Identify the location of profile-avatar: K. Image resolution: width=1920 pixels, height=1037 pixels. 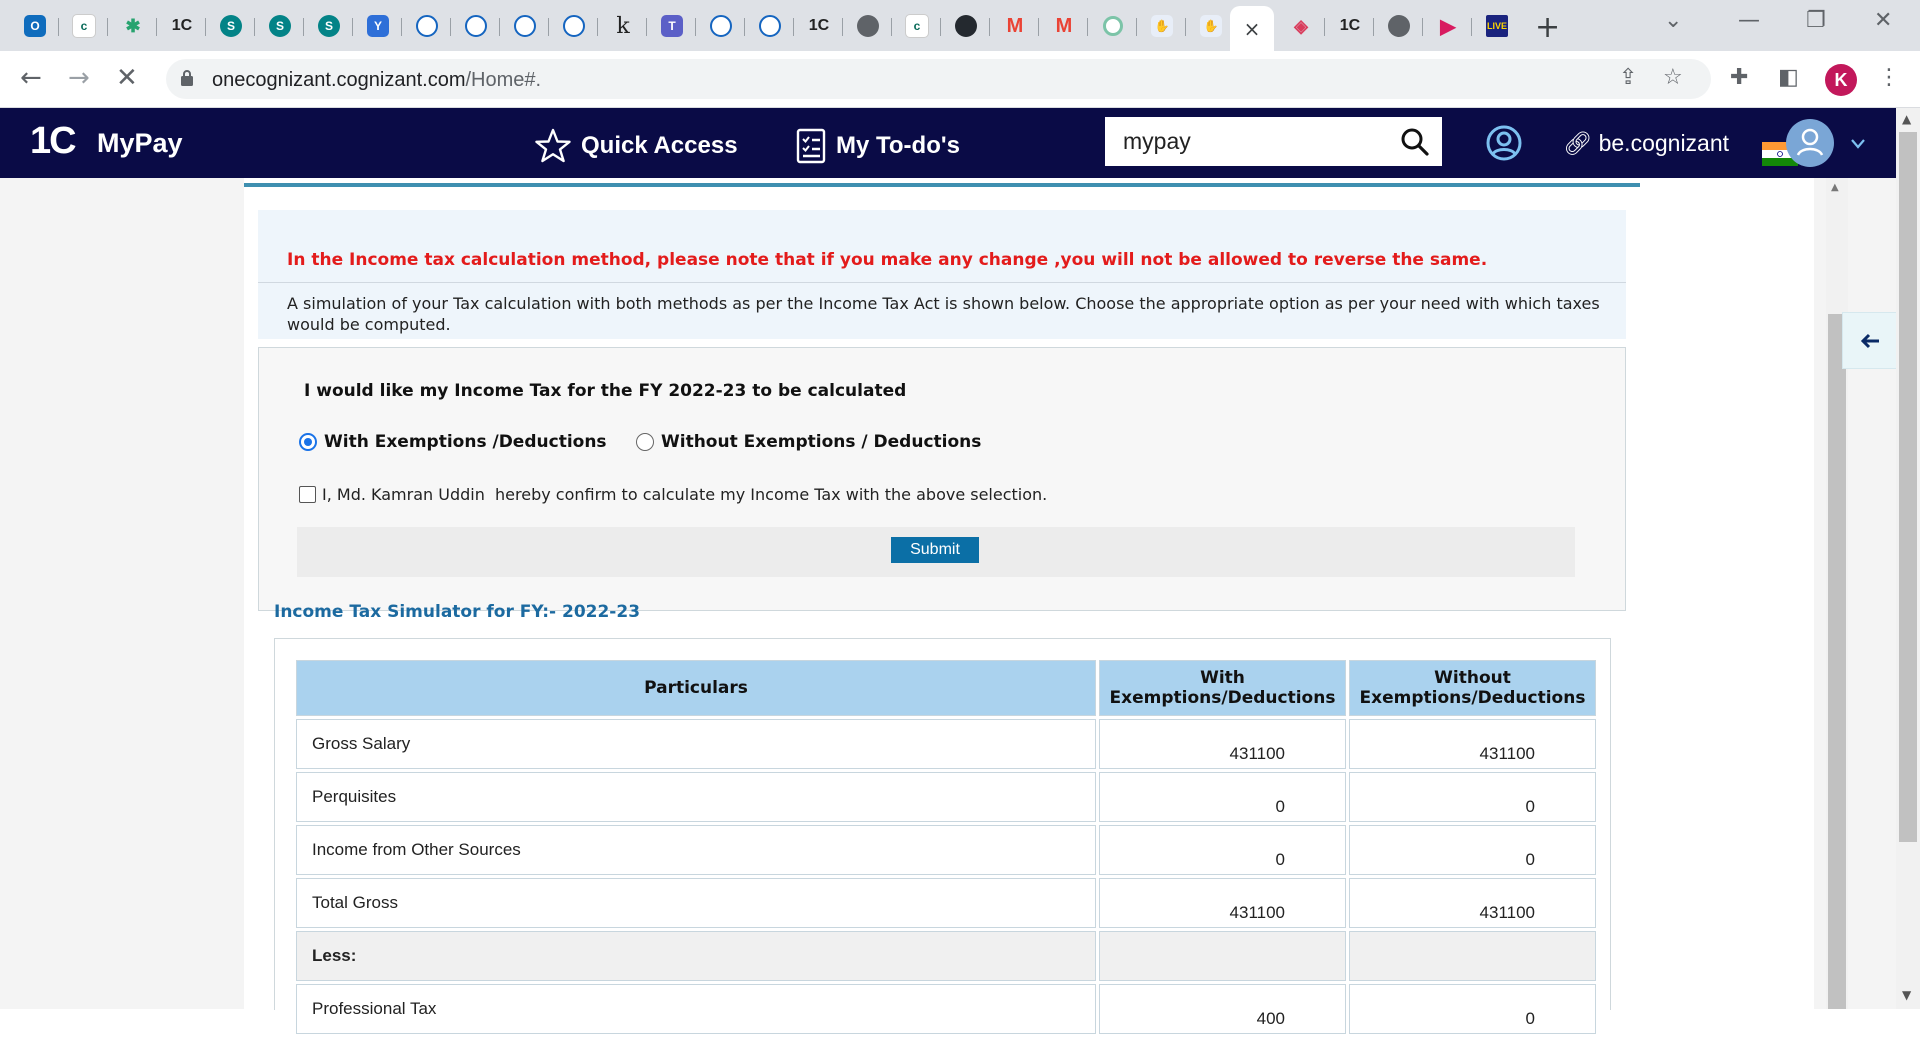
(1841, 80).